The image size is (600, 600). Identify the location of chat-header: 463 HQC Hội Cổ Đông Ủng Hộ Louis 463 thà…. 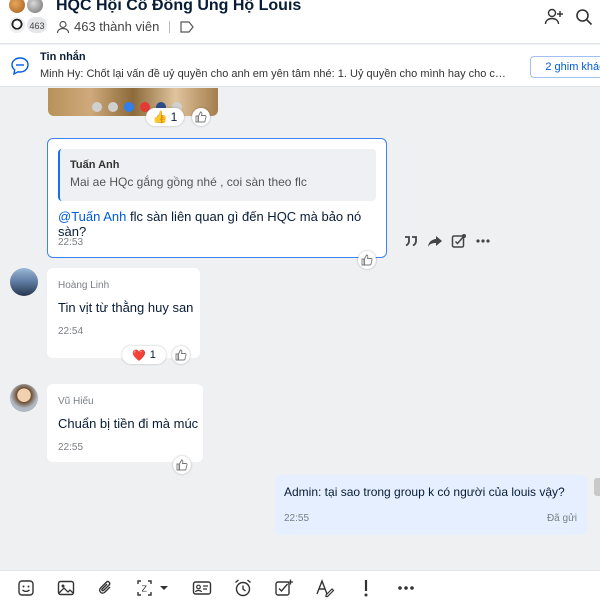
(300, 22).